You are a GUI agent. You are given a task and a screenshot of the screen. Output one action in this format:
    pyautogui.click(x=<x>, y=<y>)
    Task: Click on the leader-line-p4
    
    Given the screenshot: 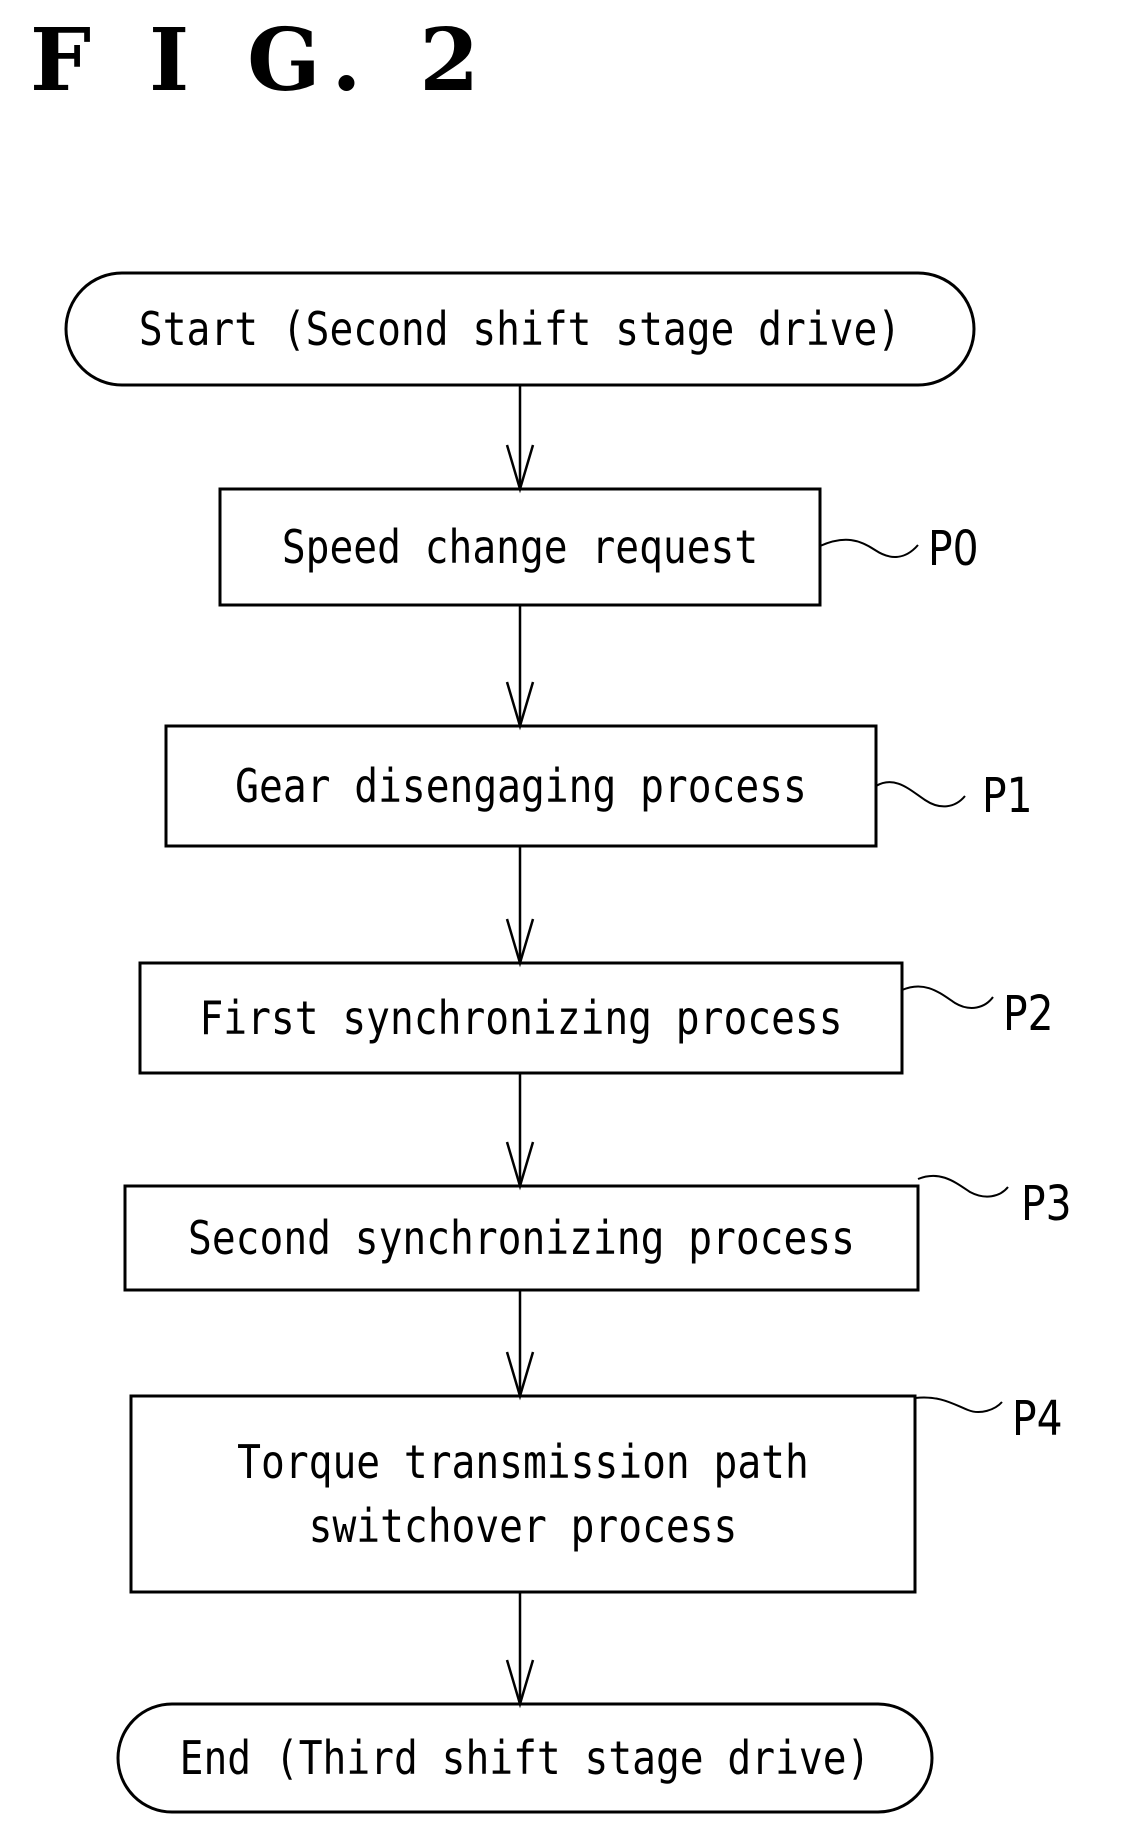 What is the action you would take?
    pyautogui.click(x=958, y=1404)
    